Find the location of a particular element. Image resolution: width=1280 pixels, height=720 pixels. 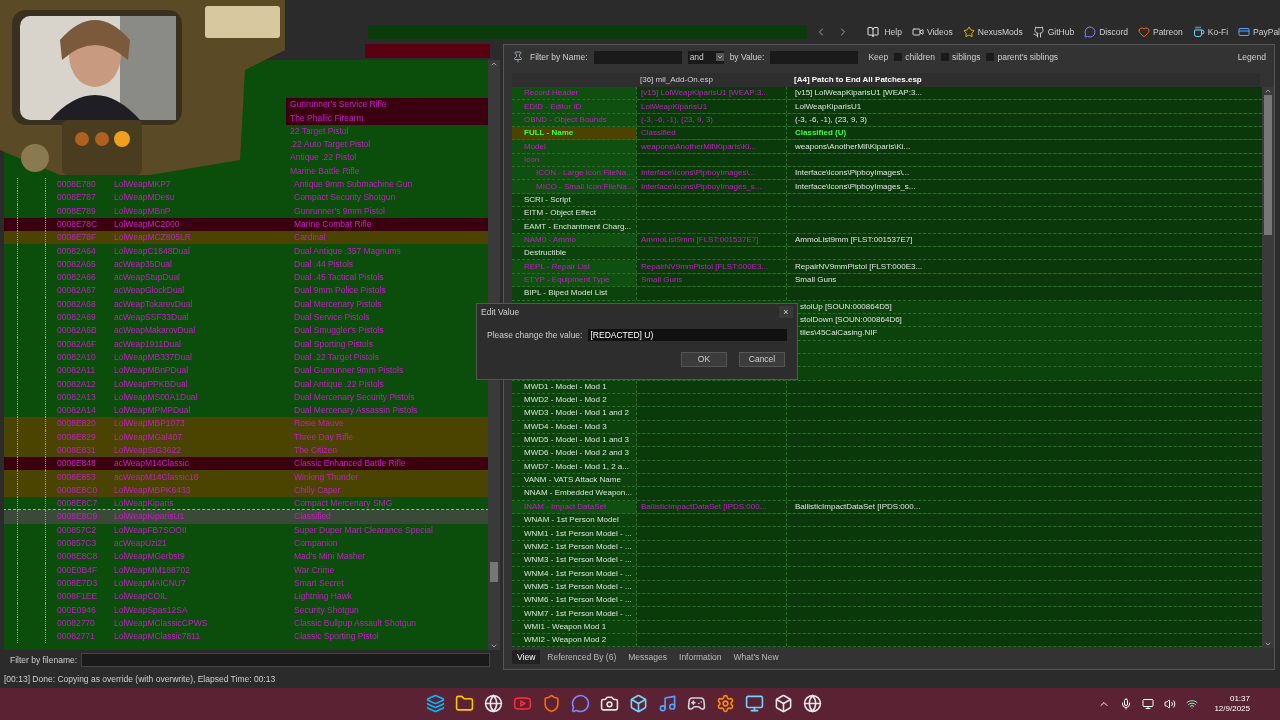

form-id: 0008E829 is located at coordinates (76, 436).